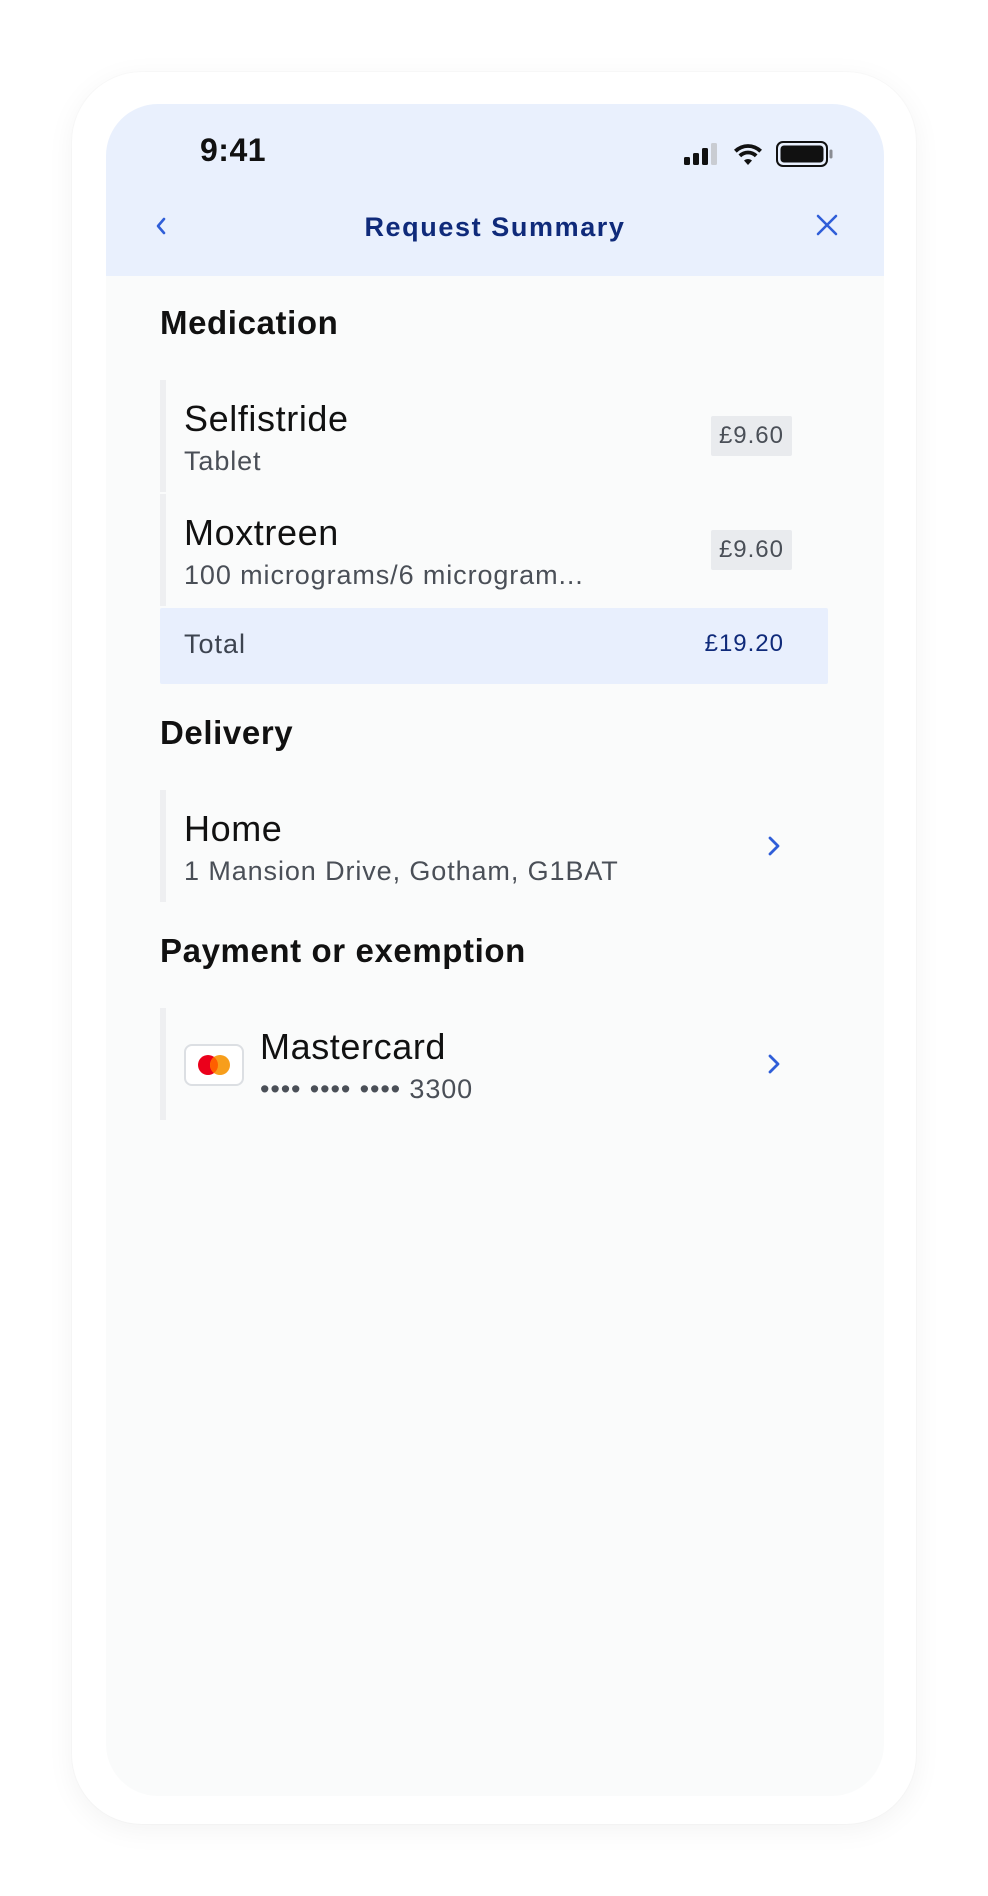 The height and width of the screenshot is (1896, 988). Describe the element at coordinates (700, 154) in the screenshot. I see `signal-icon` at that location.